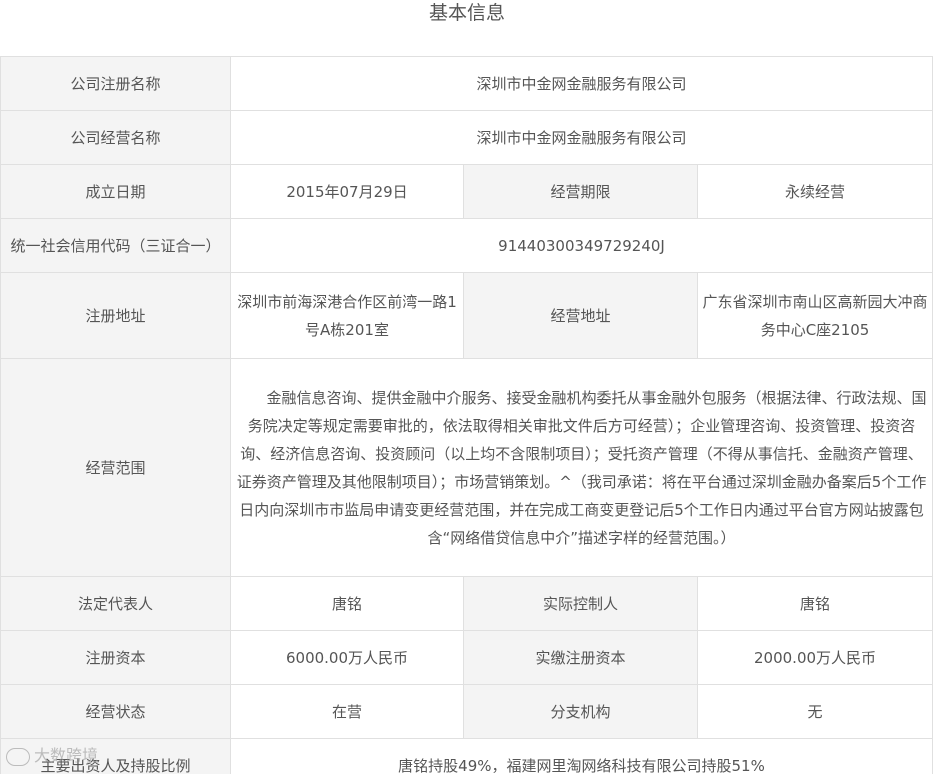 The width and height of the screenshot is (934, 774). What do you see at coordinates (347, 603) in the screenshot?
I see `legal-rep-value: 唐铭` at bounding box center [347, 603].